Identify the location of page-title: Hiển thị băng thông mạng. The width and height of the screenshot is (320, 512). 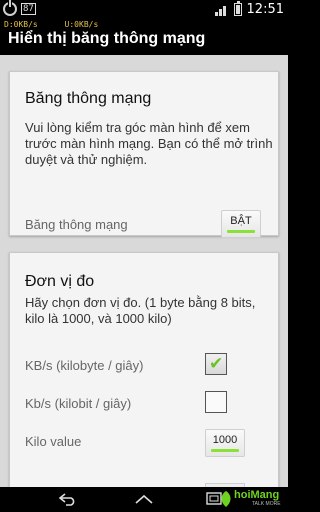
(107, 38).